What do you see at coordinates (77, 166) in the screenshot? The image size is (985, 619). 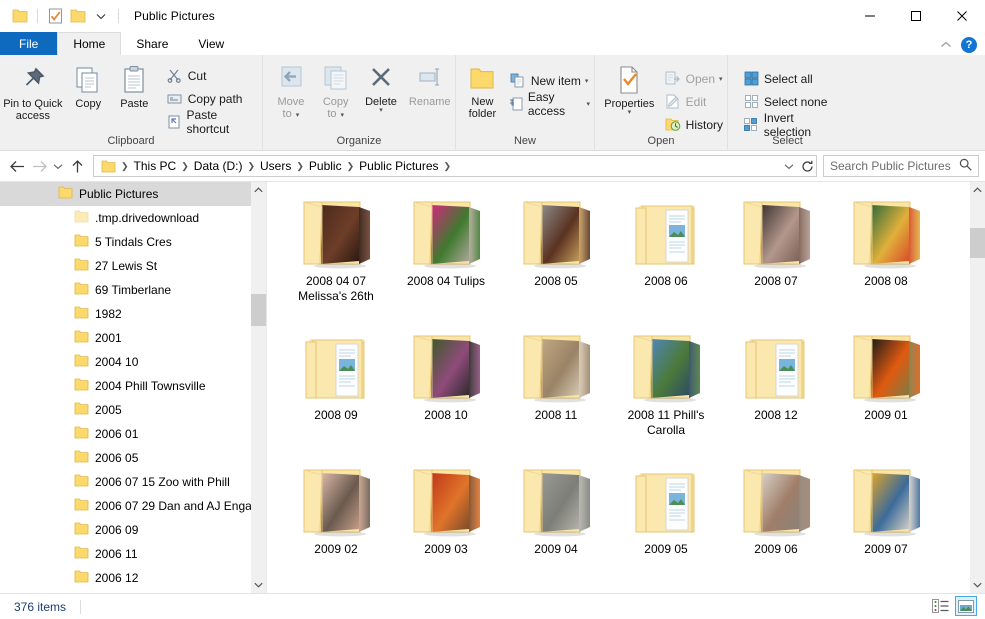 I see `up-button` at bounding box center [77, 166].